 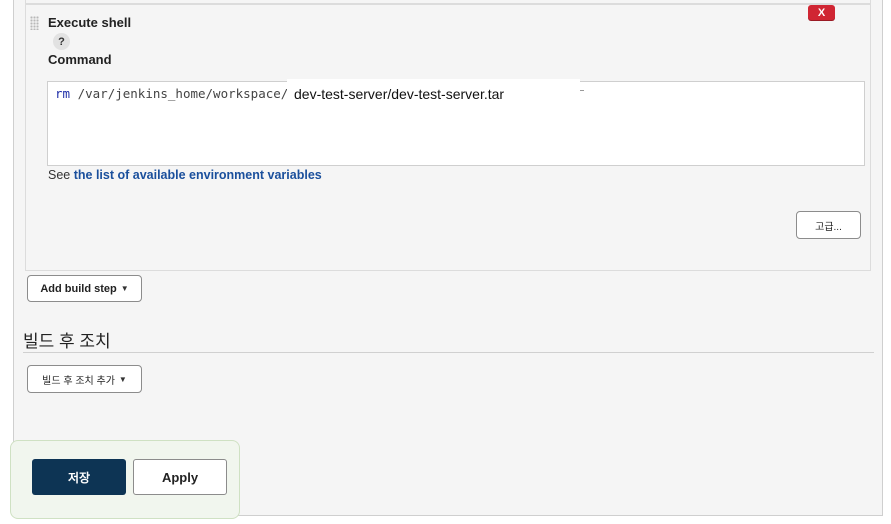 What do you see at coordinates (78, 288) in the screenshot?
I see `add-build-step-label: Add build step` at bounding box center [78, 288].